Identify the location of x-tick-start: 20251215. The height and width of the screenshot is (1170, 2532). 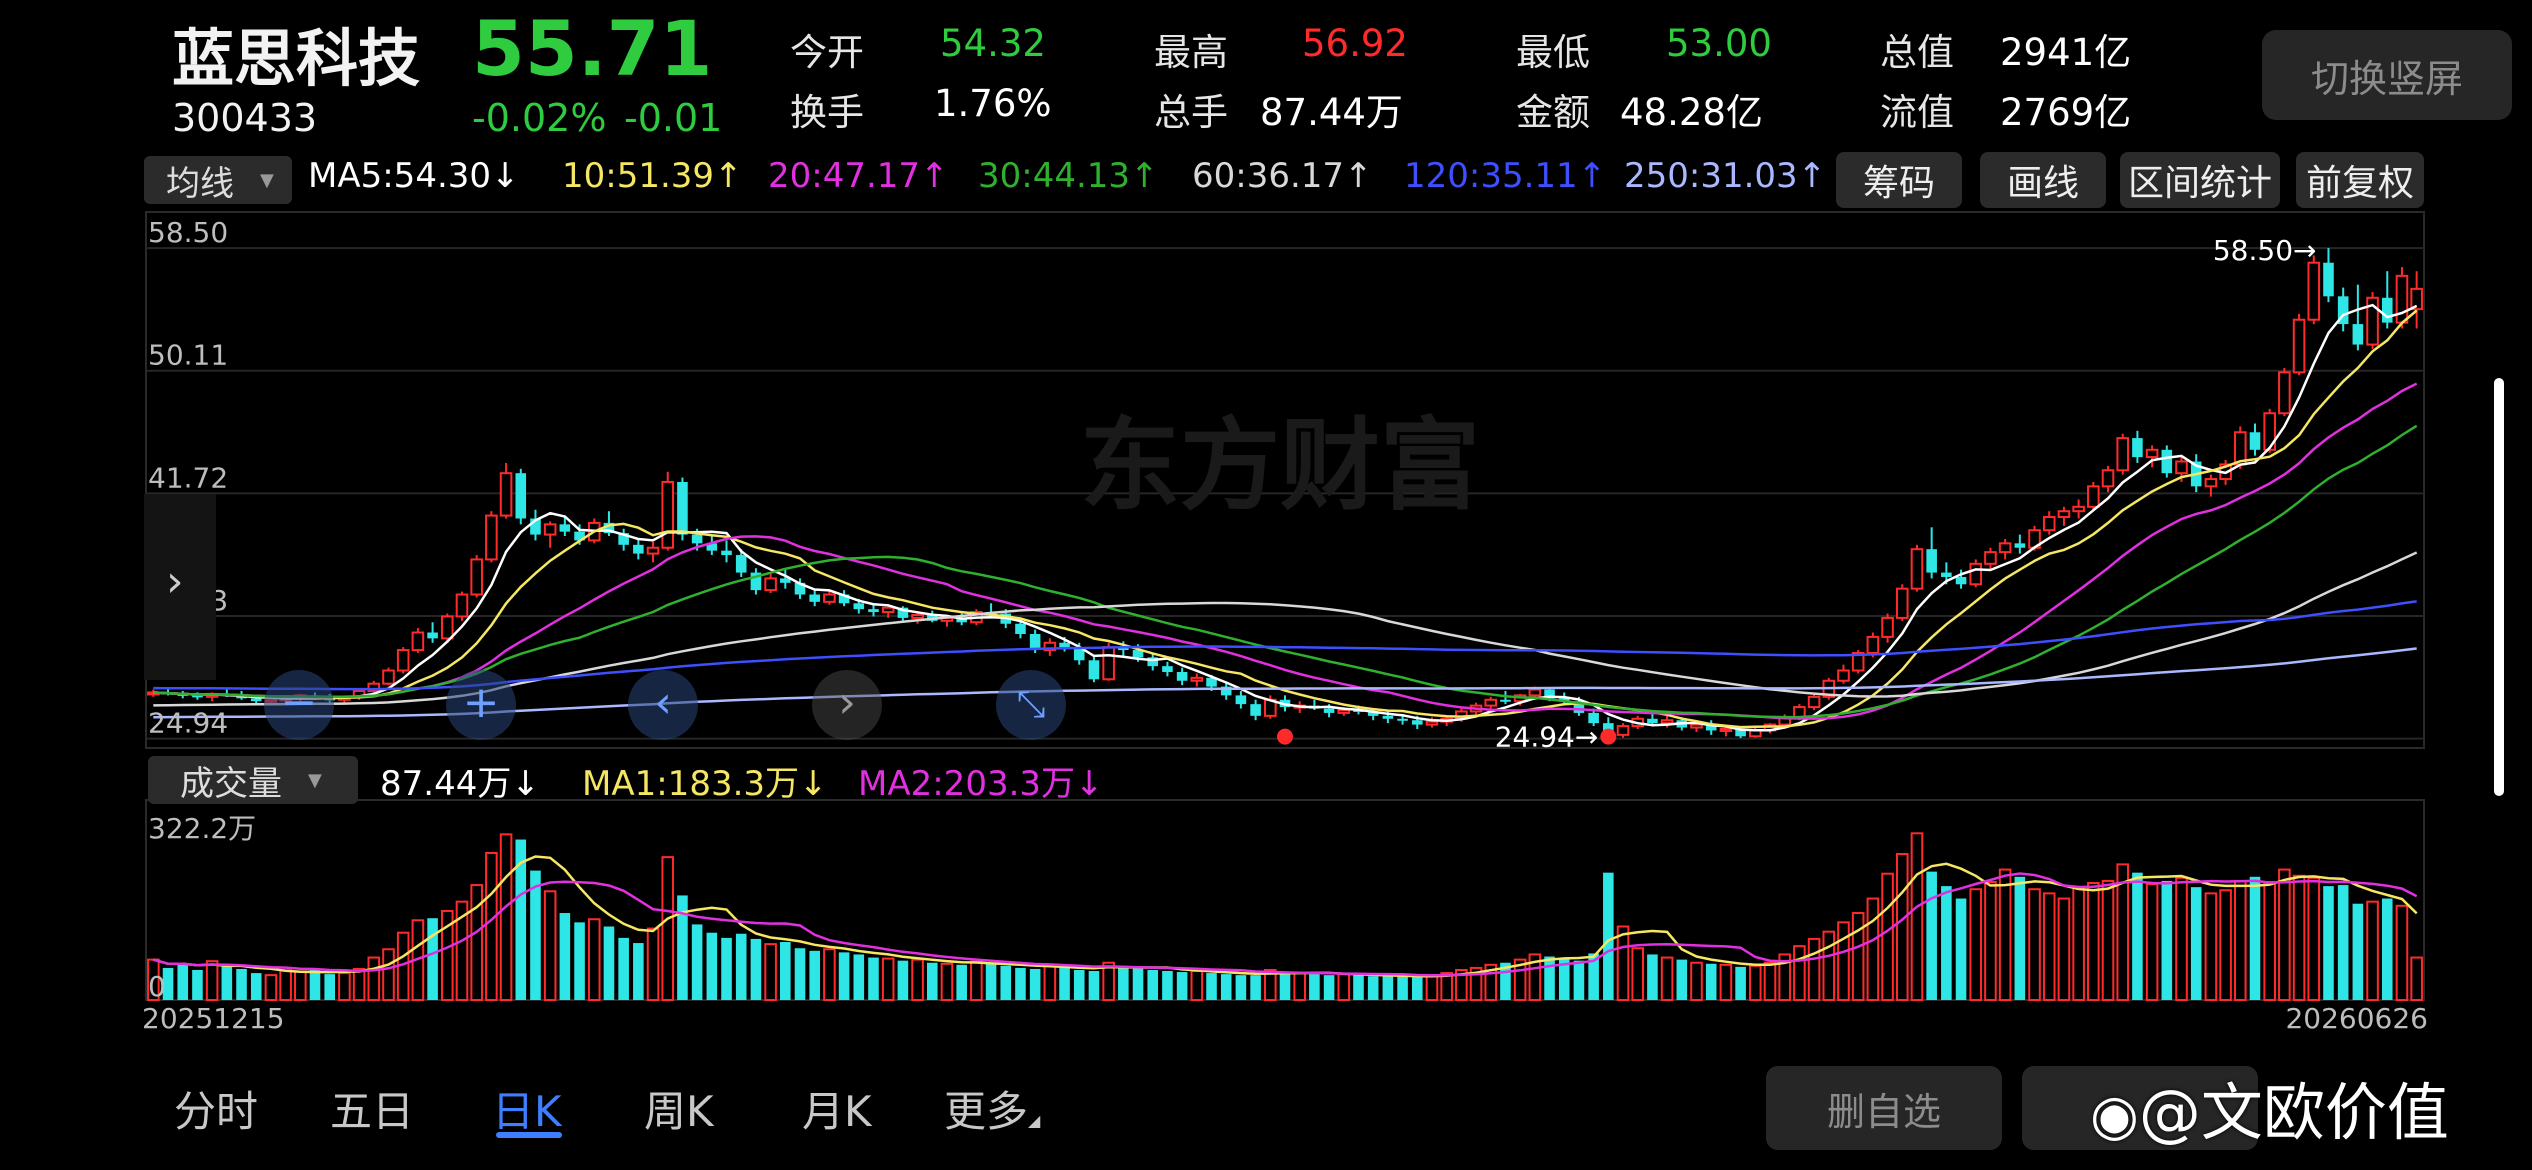
(213, 1018).